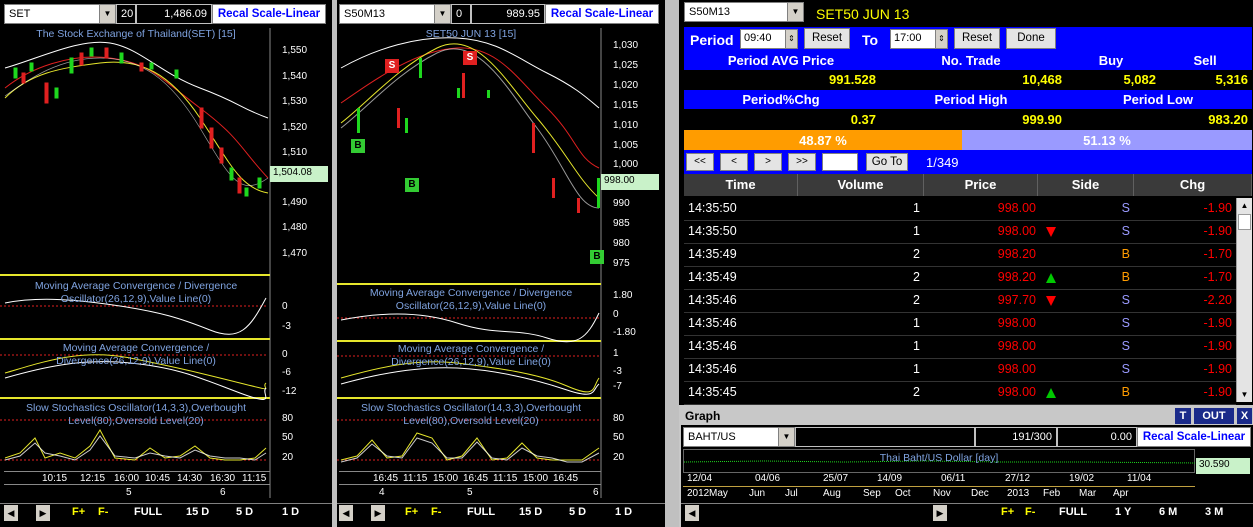  What do you see at coordinates (55, 478) in the screenshot?
I see `x-tick: 10:15` at bounding box center [55, 478].